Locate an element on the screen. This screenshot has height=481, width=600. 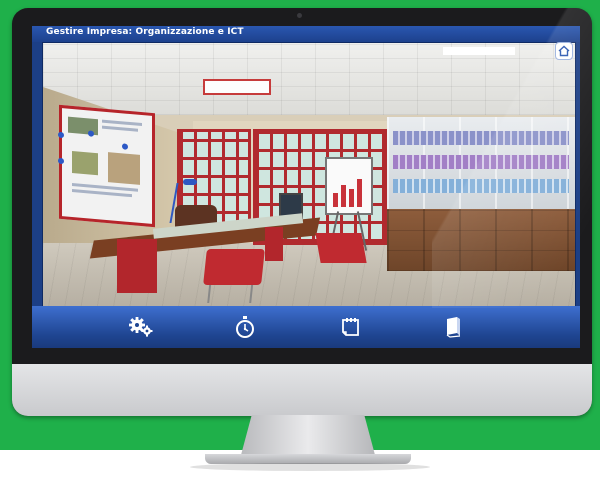
stopwatch-icon is located at coordinates (245, 327).